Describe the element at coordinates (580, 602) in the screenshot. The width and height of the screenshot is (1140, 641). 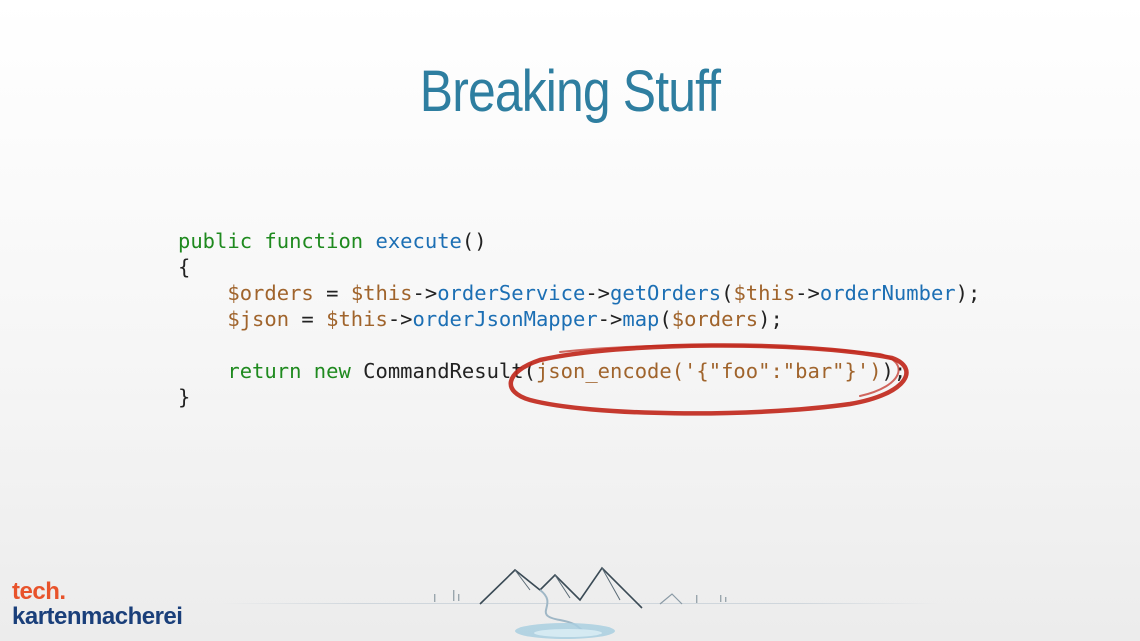
I see `mountains-illustration-icon` at that location.